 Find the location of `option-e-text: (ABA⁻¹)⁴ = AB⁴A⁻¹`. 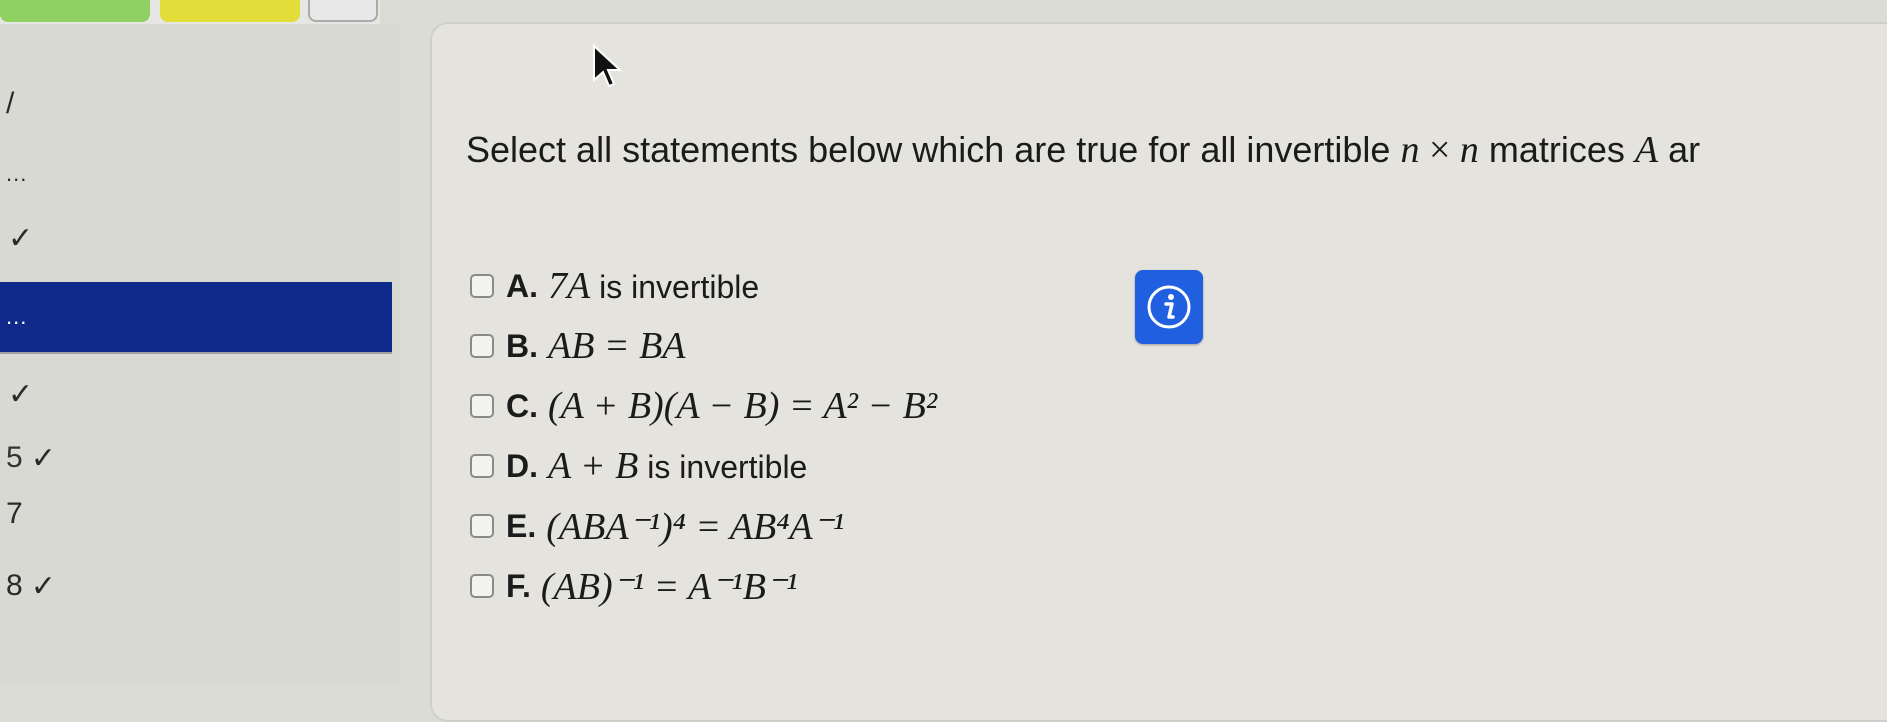

option-e-text: (ABA⁻¹)⁴ = AB⁴A⁻¹ is located at coordinates (695, 526).